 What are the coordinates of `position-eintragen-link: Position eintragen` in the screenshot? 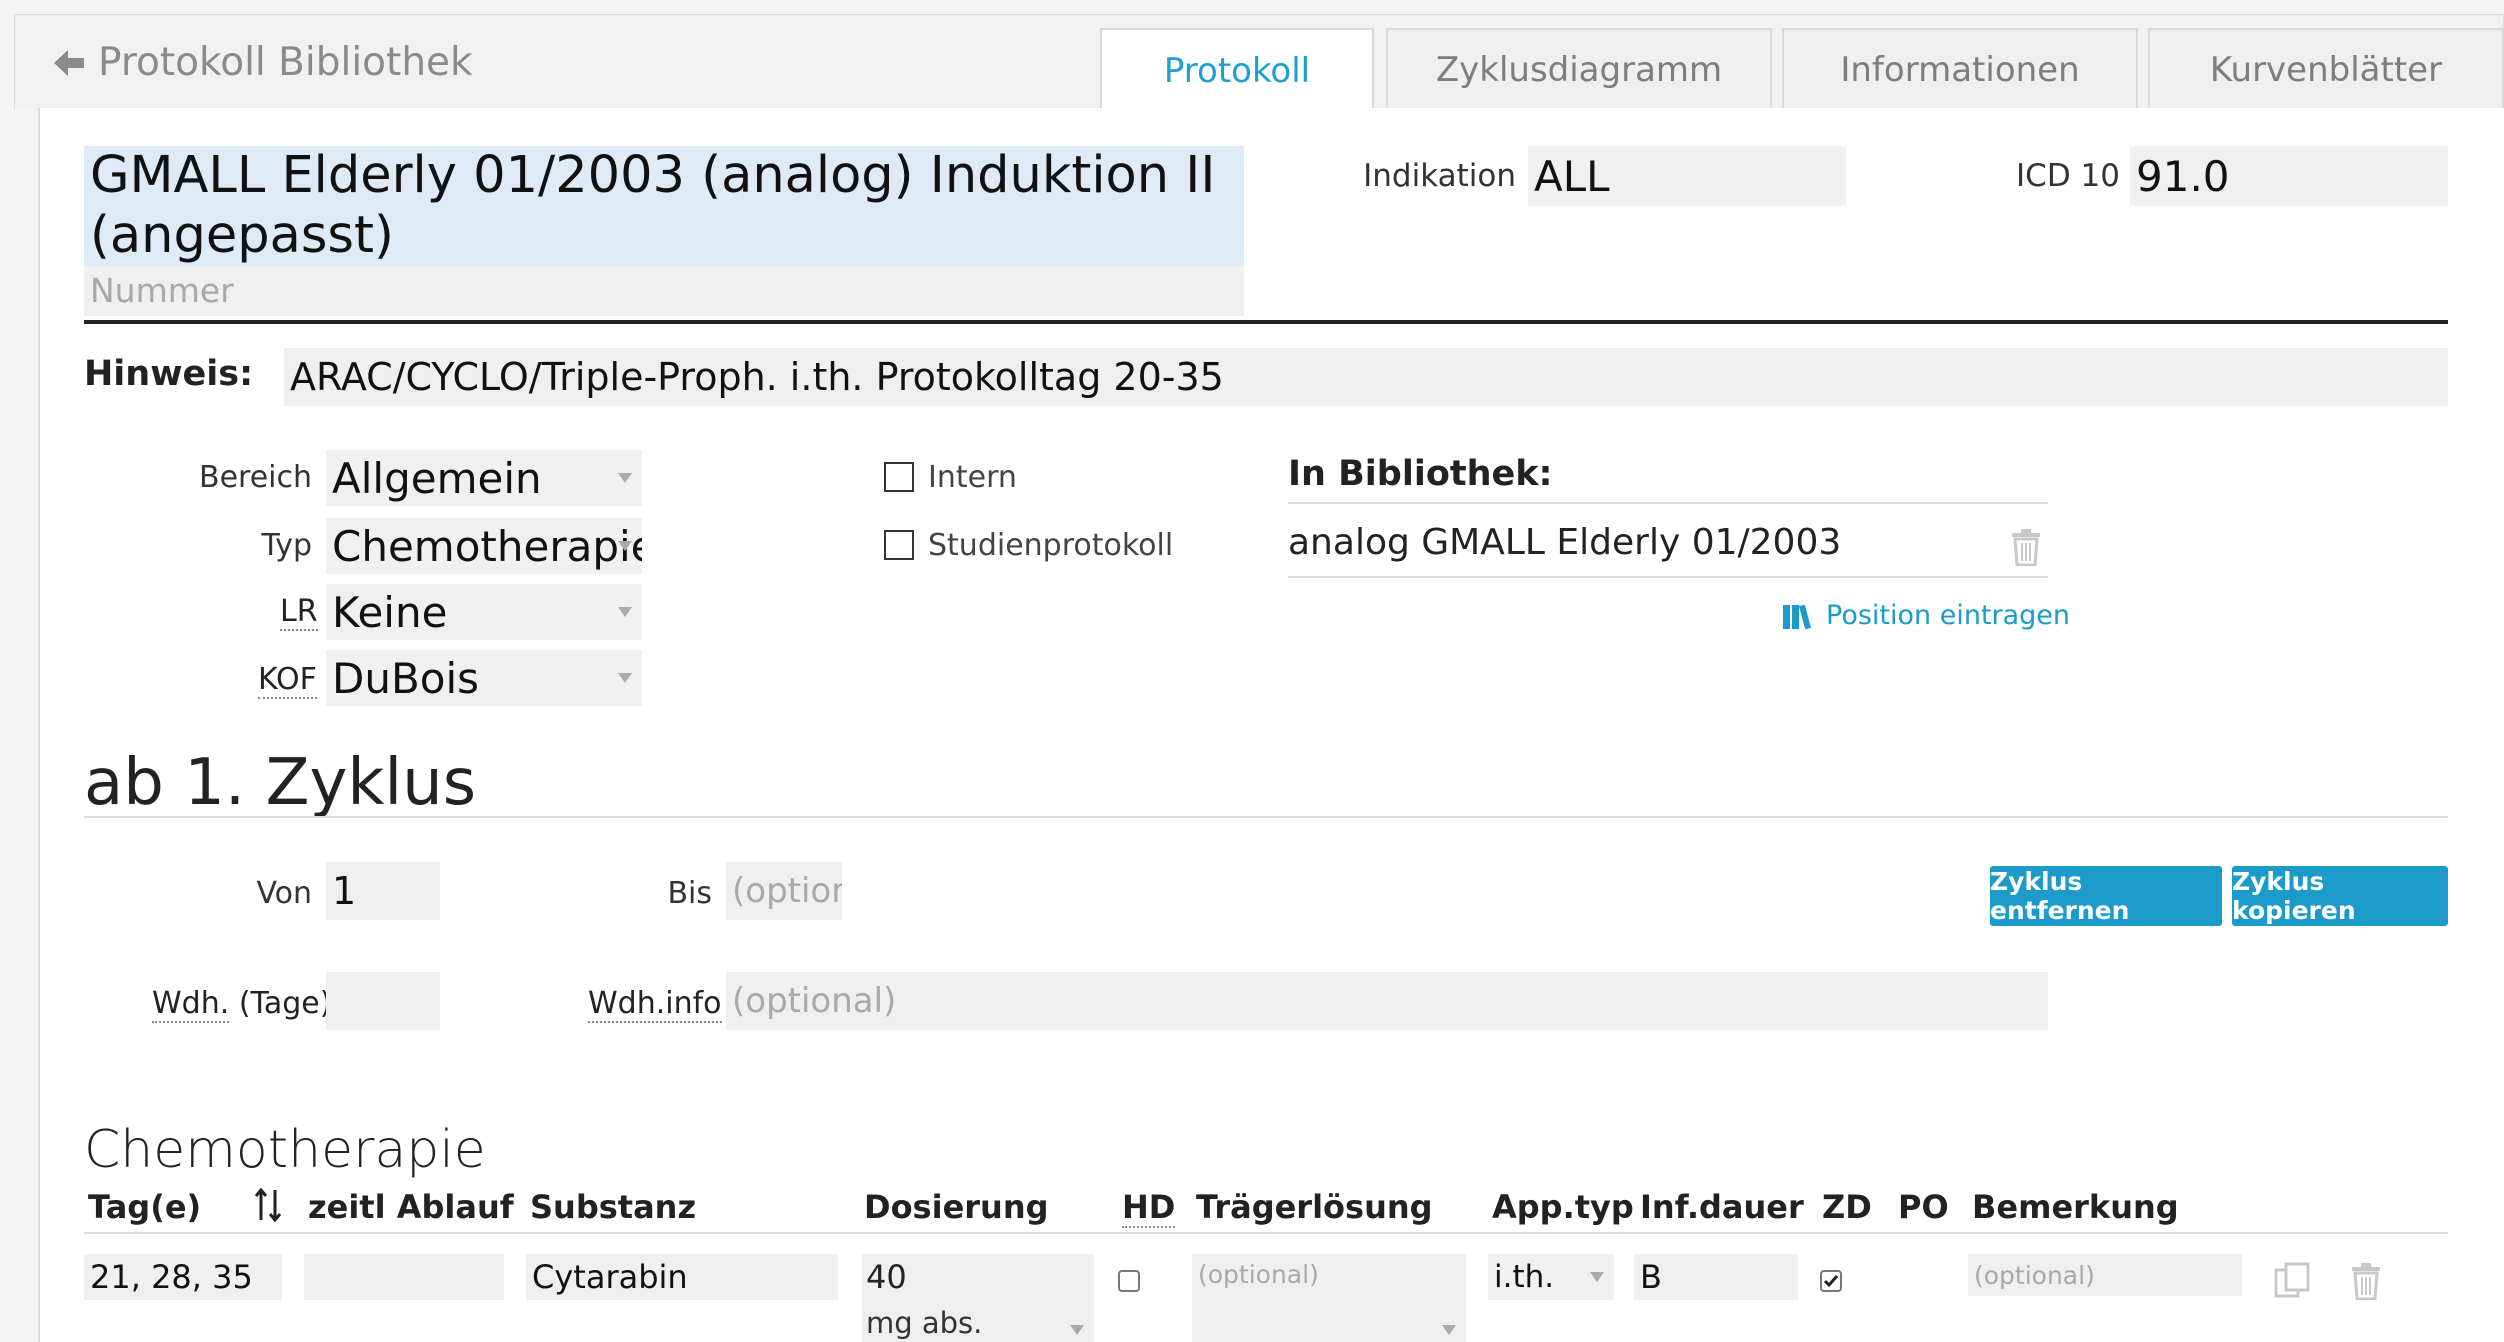 It's located at (1926, 615).